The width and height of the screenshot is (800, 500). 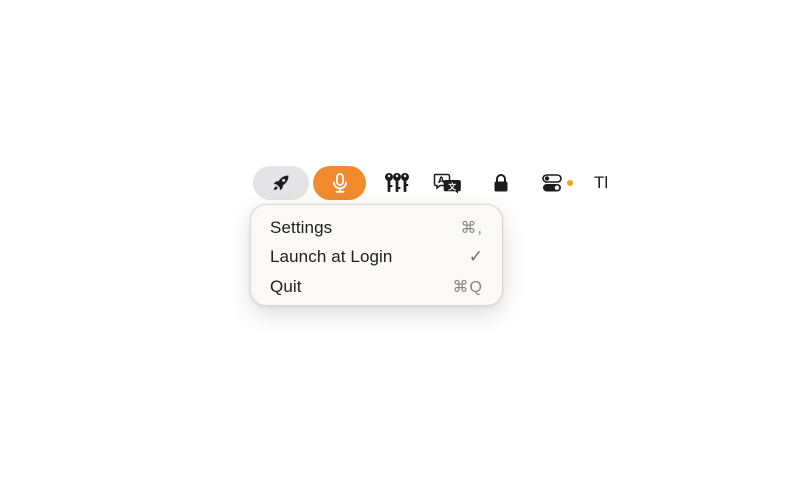 What do you see at coordinates (467, 287) in the screenshot?
I see `shortcut-hint: ⌘Q` at bounding box center [467, 287].